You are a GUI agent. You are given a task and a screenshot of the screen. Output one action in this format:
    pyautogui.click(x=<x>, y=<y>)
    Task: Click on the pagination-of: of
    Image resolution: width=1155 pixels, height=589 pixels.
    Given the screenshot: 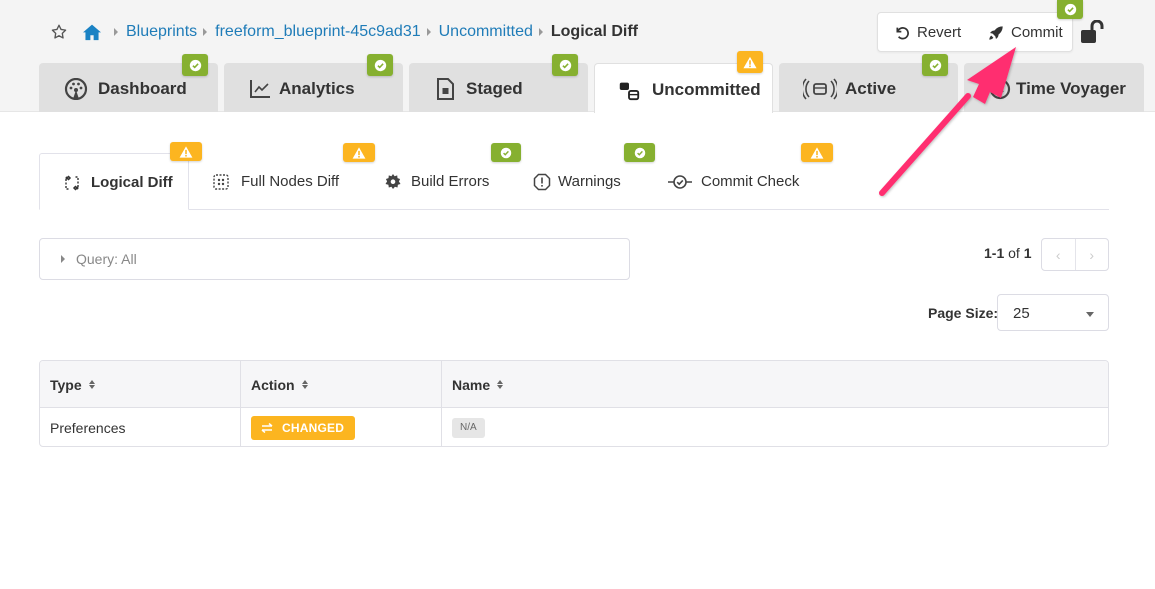 What is the action you would take?
    pyautogui.click(x=1014, y=253)
    